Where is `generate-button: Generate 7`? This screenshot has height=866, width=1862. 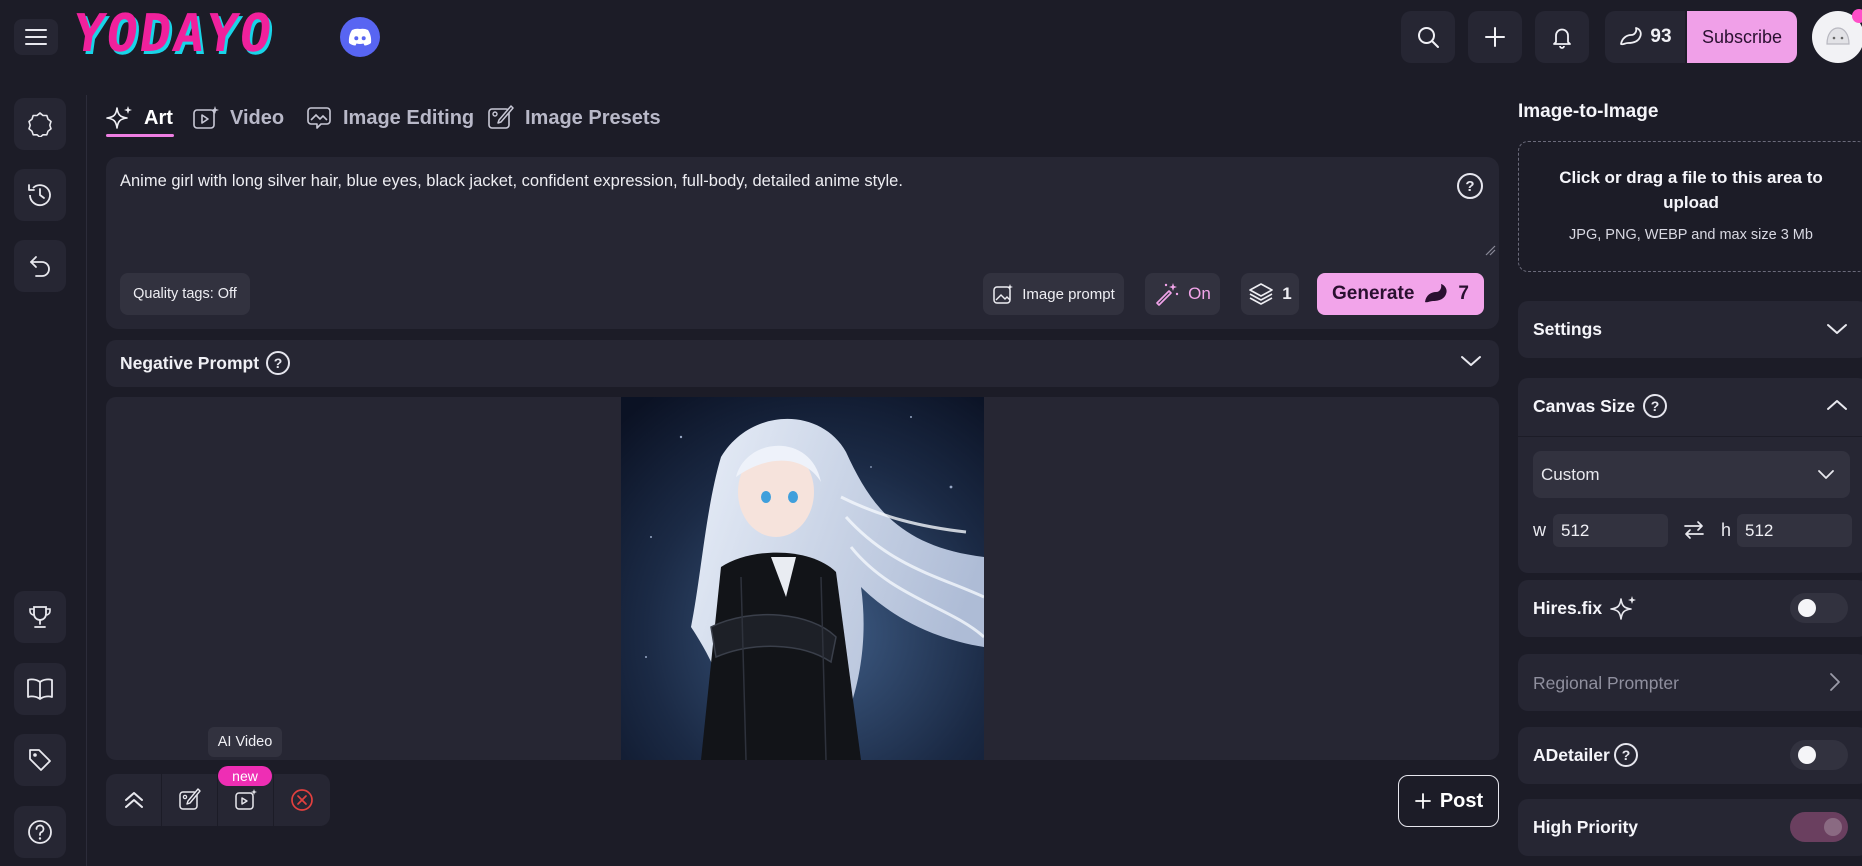
generate-button: Generate 7 is located at coordinates (1400, 294).